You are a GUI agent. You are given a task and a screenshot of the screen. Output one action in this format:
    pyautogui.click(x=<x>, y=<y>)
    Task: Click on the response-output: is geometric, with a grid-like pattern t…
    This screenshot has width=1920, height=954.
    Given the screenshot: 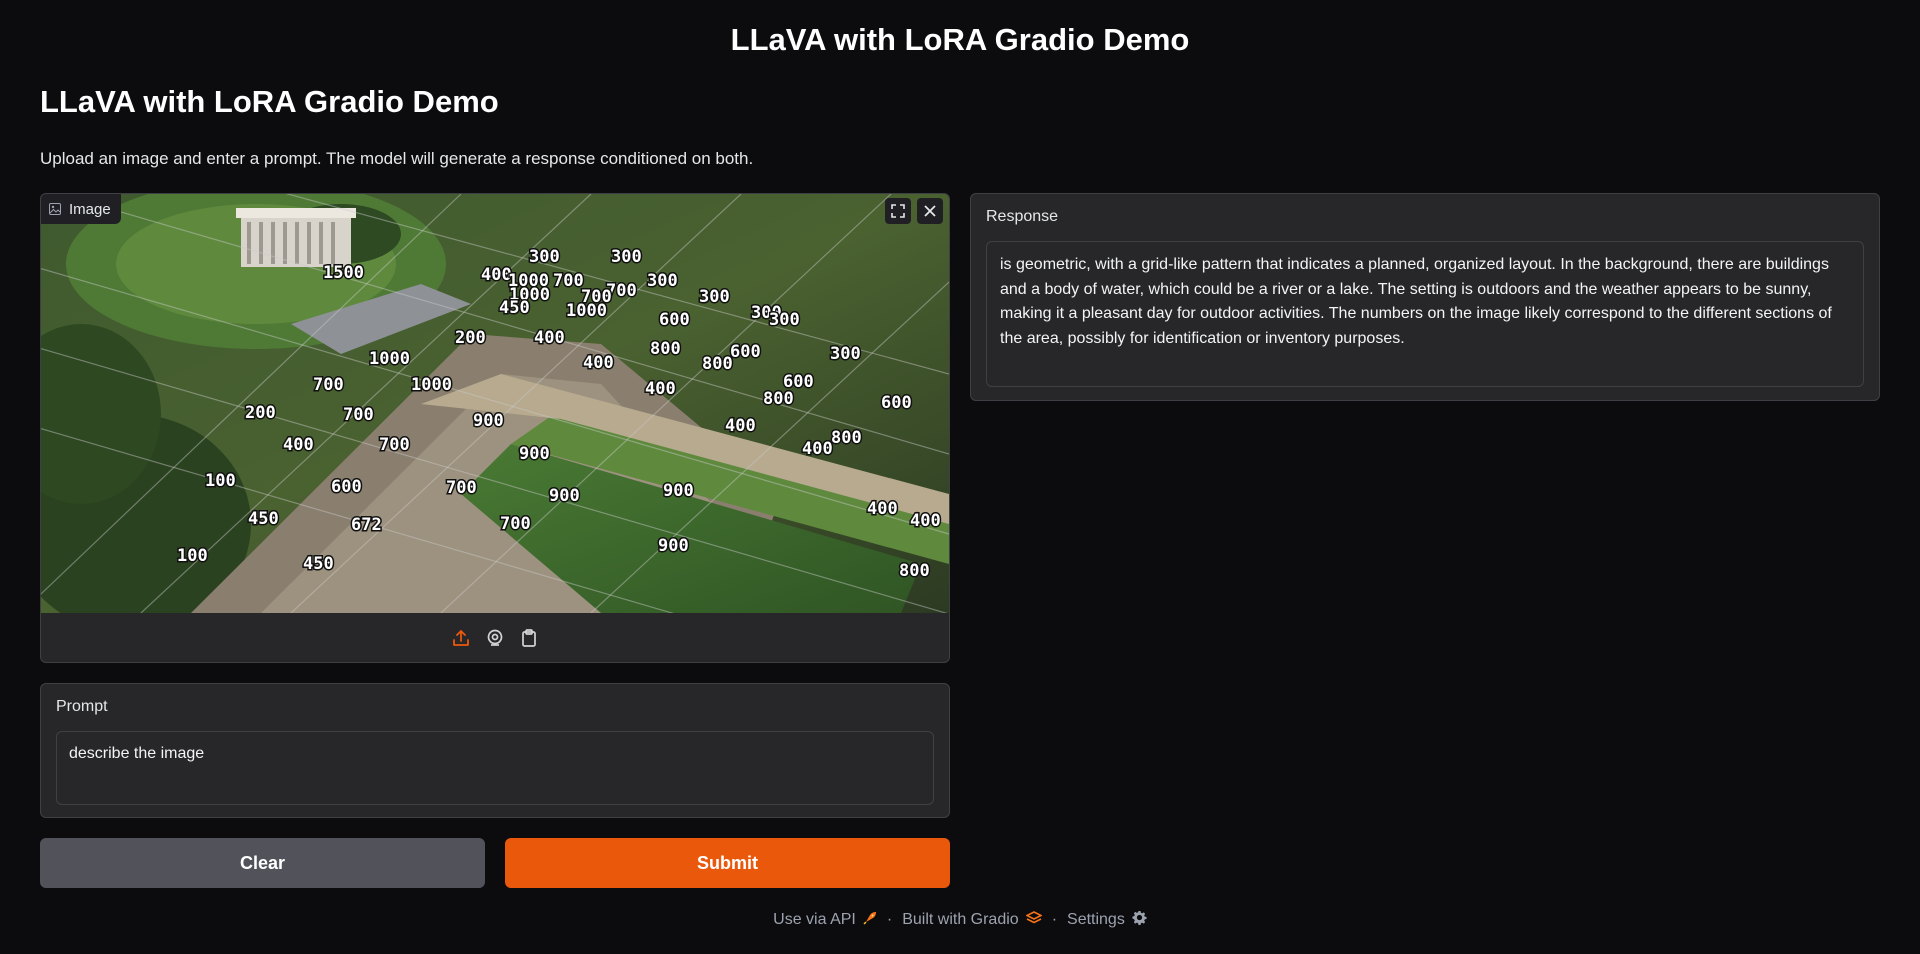 What is the action you would take?
    pyautogui.click(x=1425, y=314)
    